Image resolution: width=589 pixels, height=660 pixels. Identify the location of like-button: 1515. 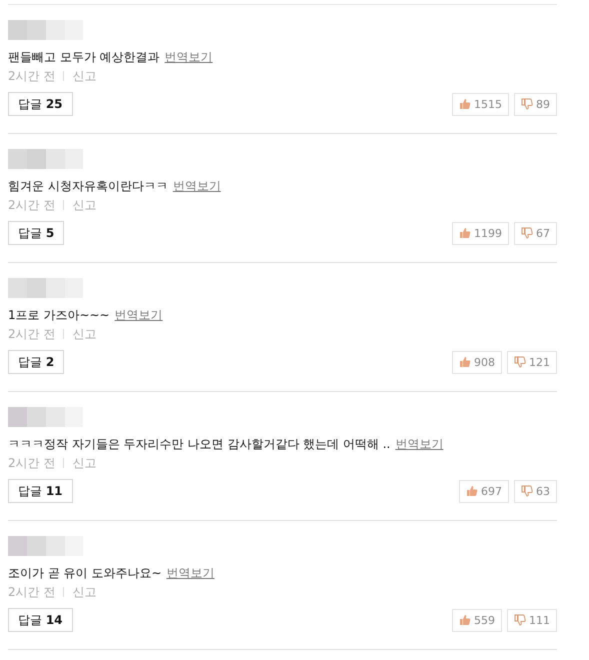
(480, 104).